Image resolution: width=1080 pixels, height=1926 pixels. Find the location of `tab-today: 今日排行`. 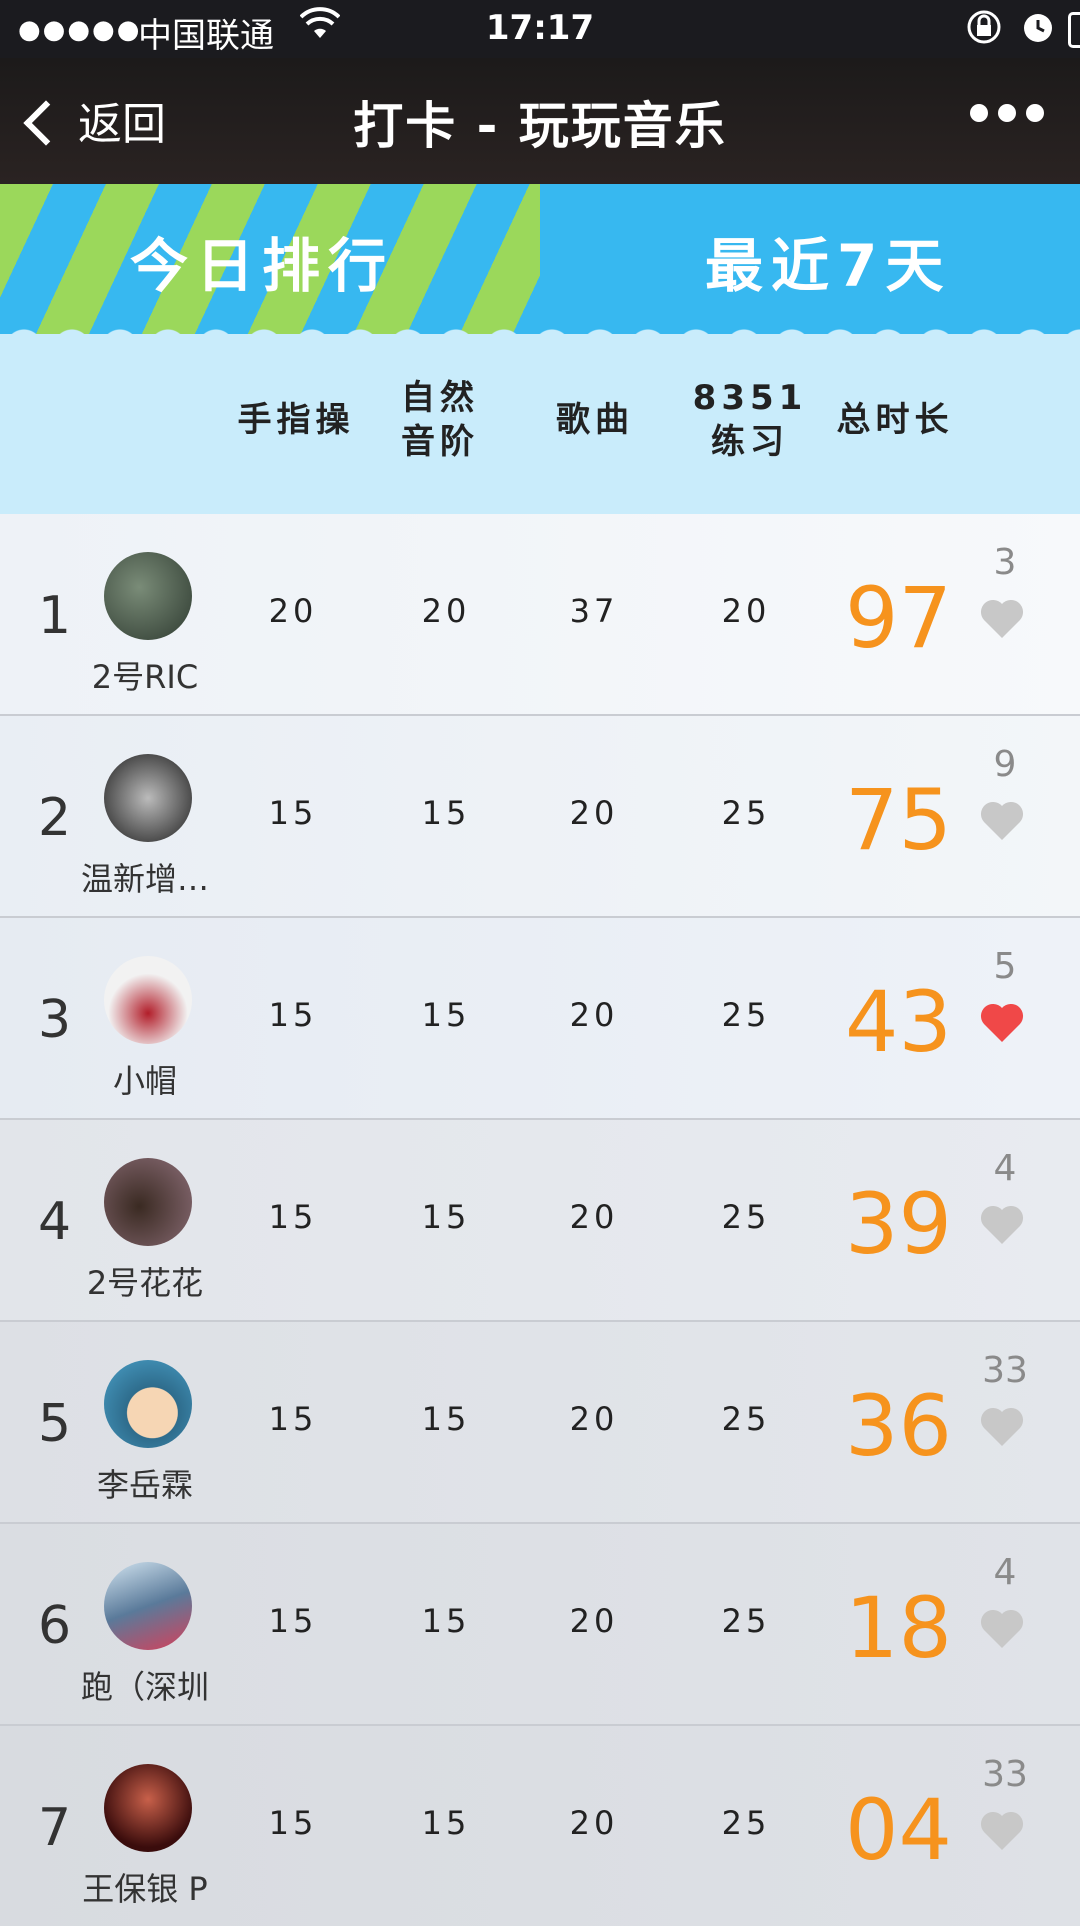

tab-today: 今日排行 is located at coordinates (270, 259).